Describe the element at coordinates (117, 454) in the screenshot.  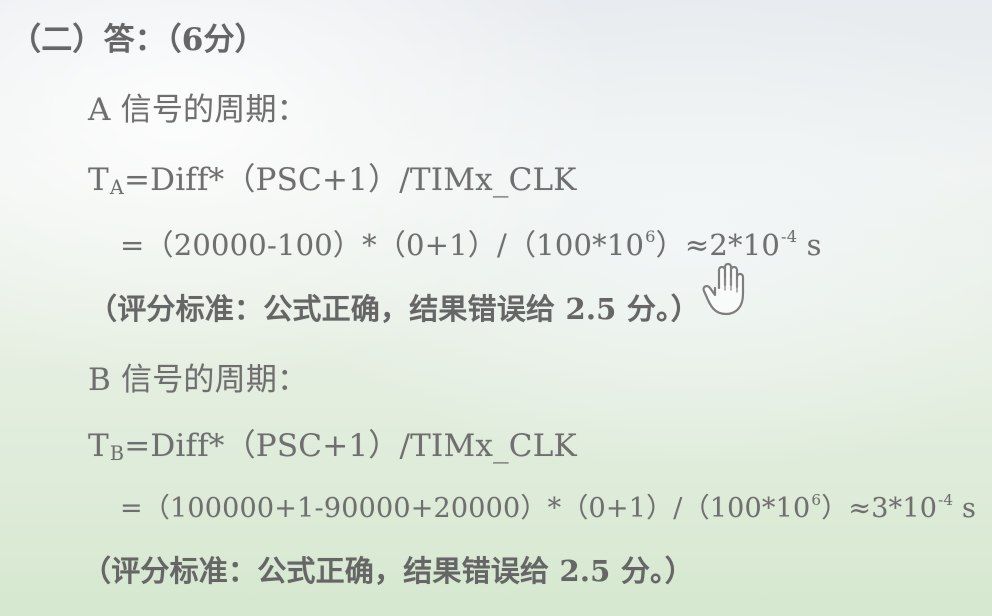
I see `period-subscript: B` at that location.